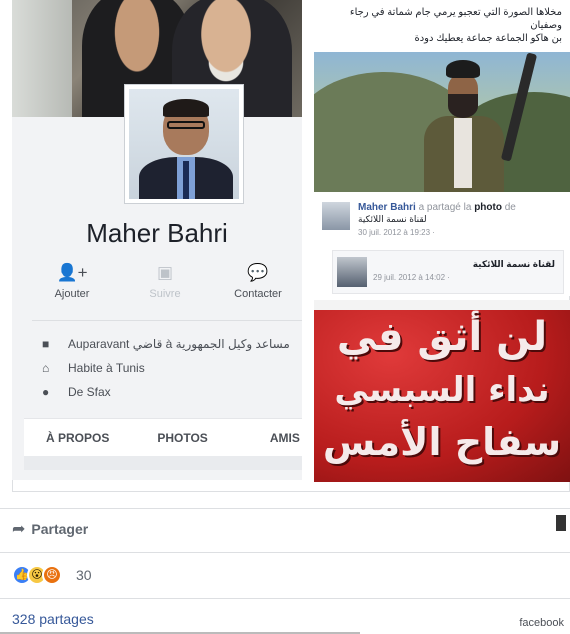 The height and width of the screenshot is (634, 570). What do you see at coordinates (46, 392) in the screenshot?
I see `location-pin-icon: ●` at bounding box center [46, 392].